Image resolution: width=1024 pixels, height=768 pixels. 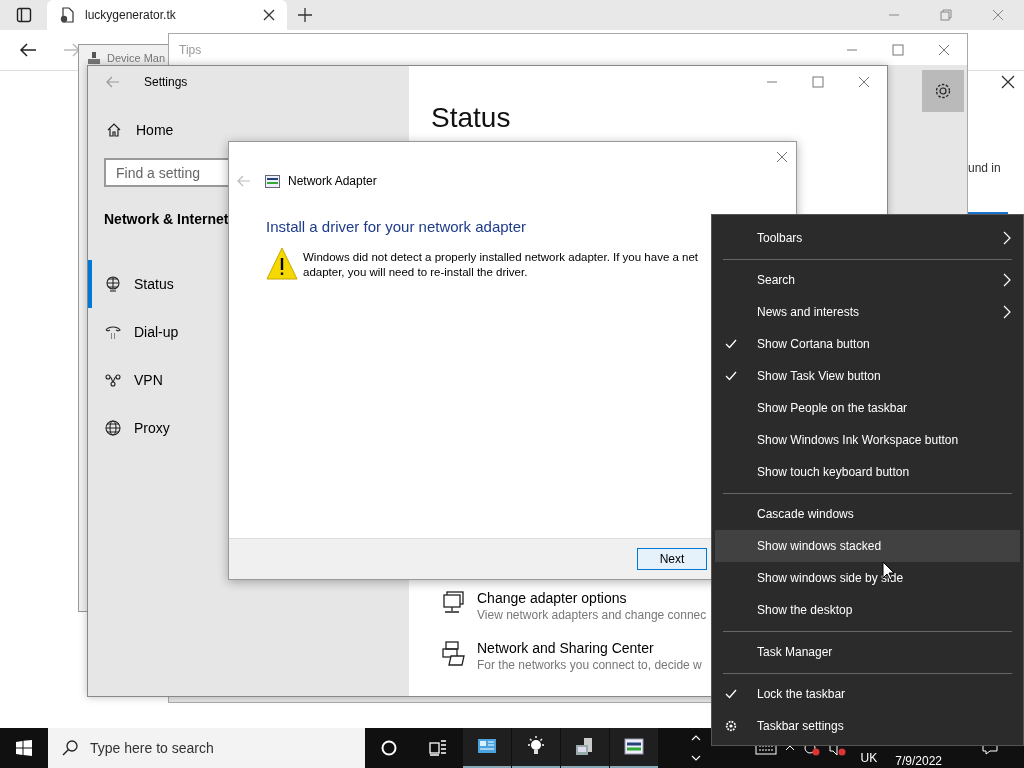 I want to click on menu-item: Show the desktop, so click(x=867, y=610).